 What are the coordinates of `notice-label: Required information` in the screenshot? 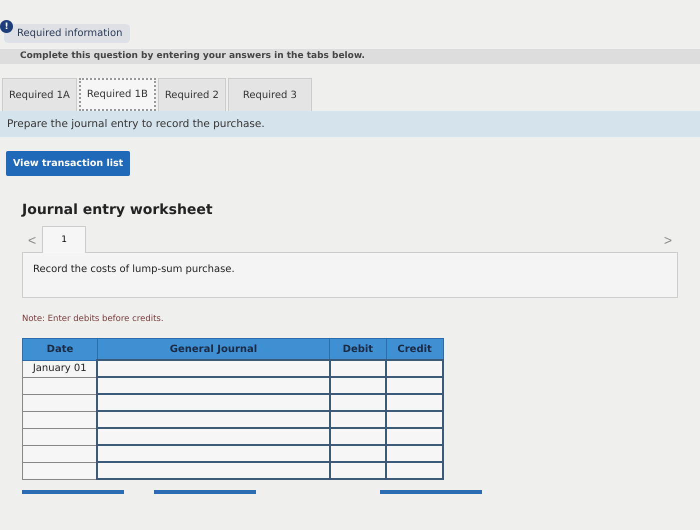 It's located at (69, 33).